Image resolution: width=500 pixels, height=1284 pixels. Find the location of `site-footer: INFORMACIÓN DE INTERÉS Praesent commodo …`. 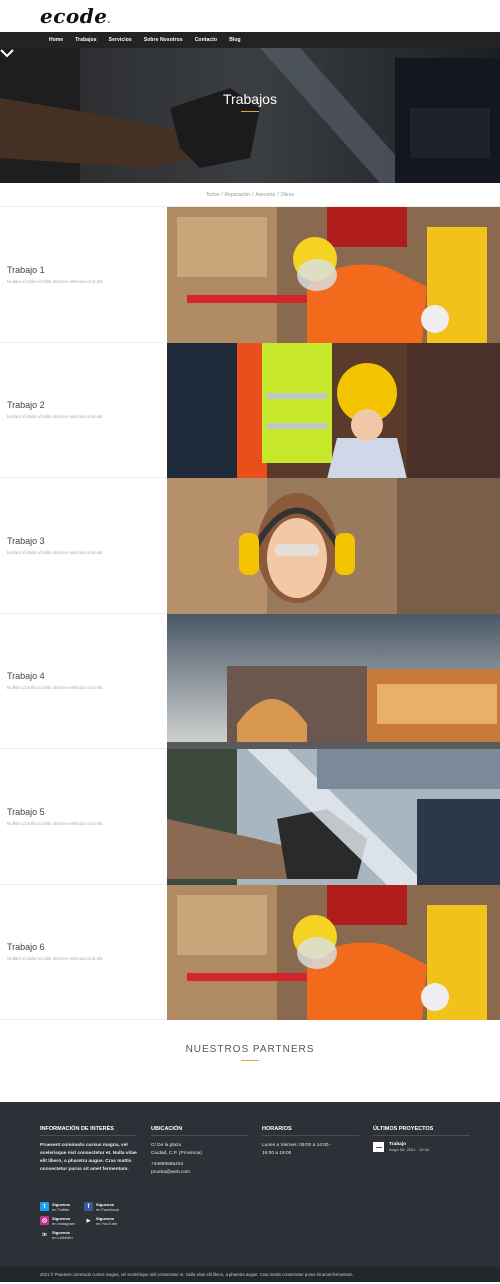

site-footer: INFORMACIÓN DE INTERÉS Praesent commodo … is located at coordinates (250, 1184).